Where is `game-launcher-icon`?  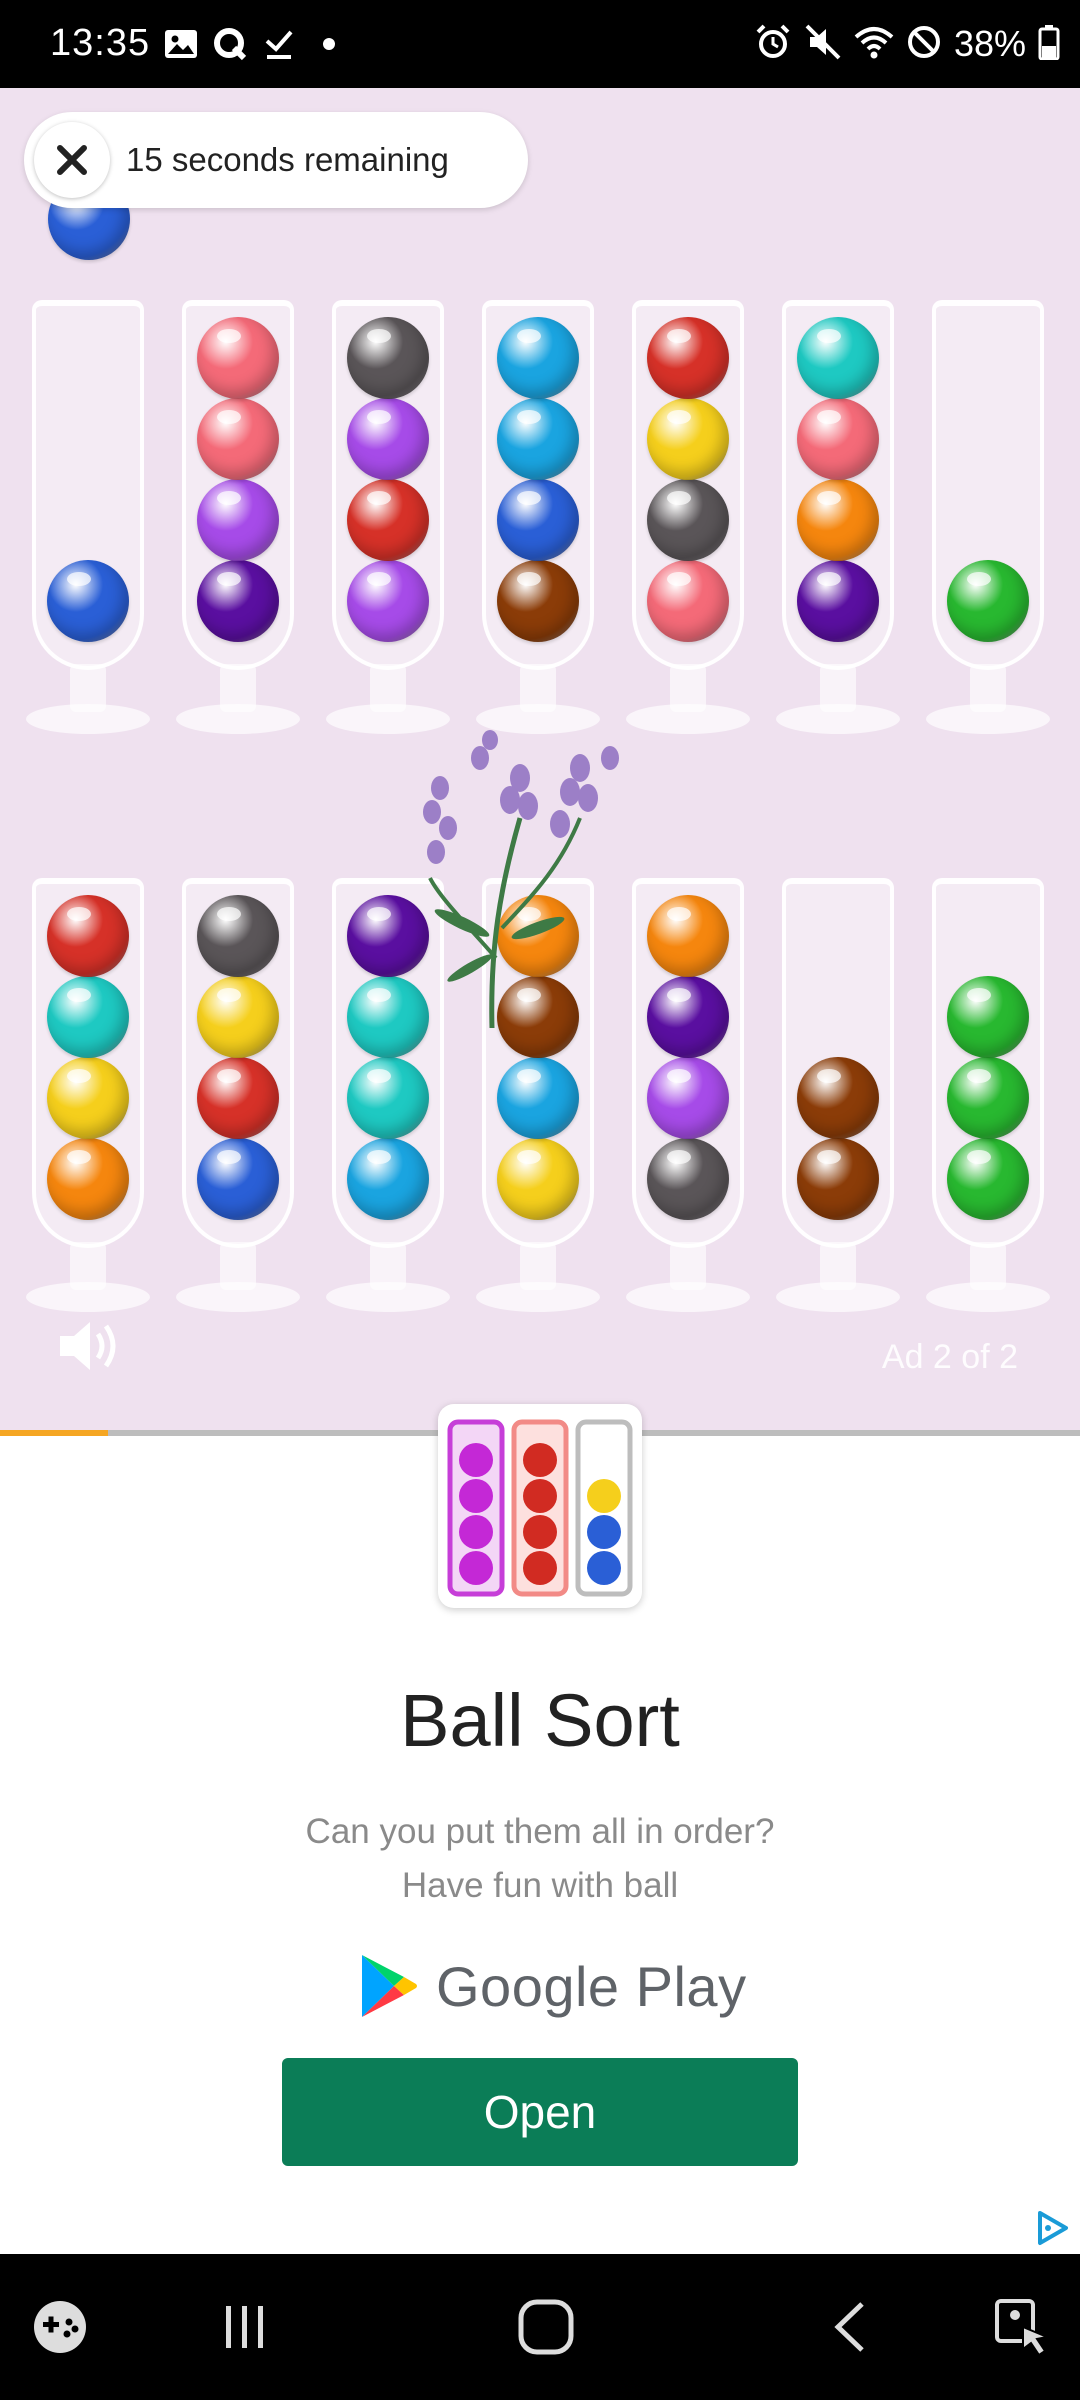 game-launcher-icon is located at coordinates (60, 2327).